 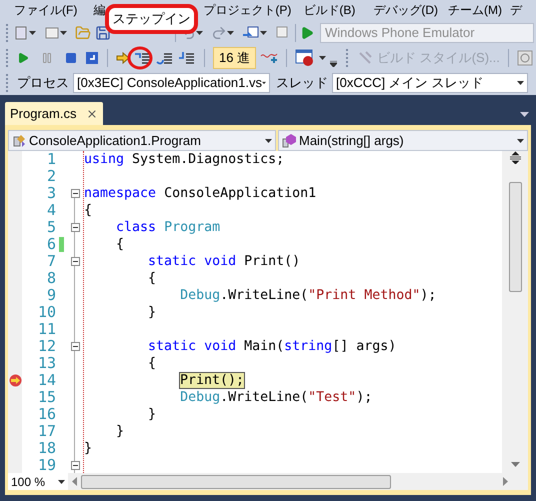 I want to click on breakpoint-window-icon, so click(x=305, y=57).